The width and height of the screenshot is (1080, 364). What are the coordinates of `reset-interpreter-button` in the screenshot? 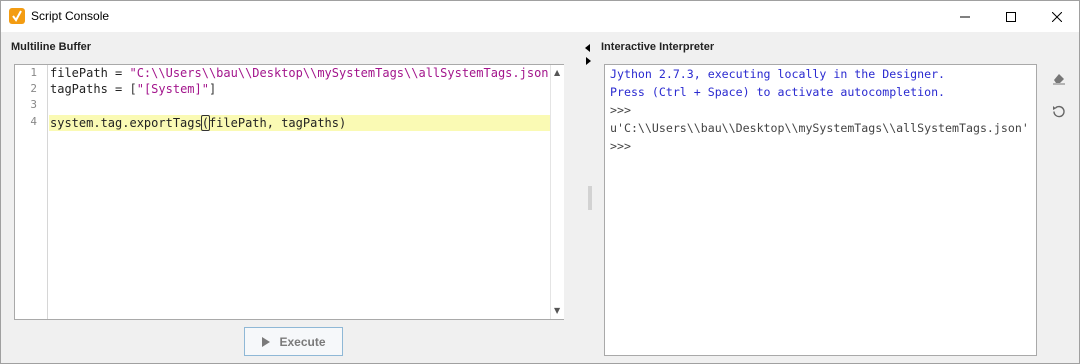 It's located at (1059, 111).